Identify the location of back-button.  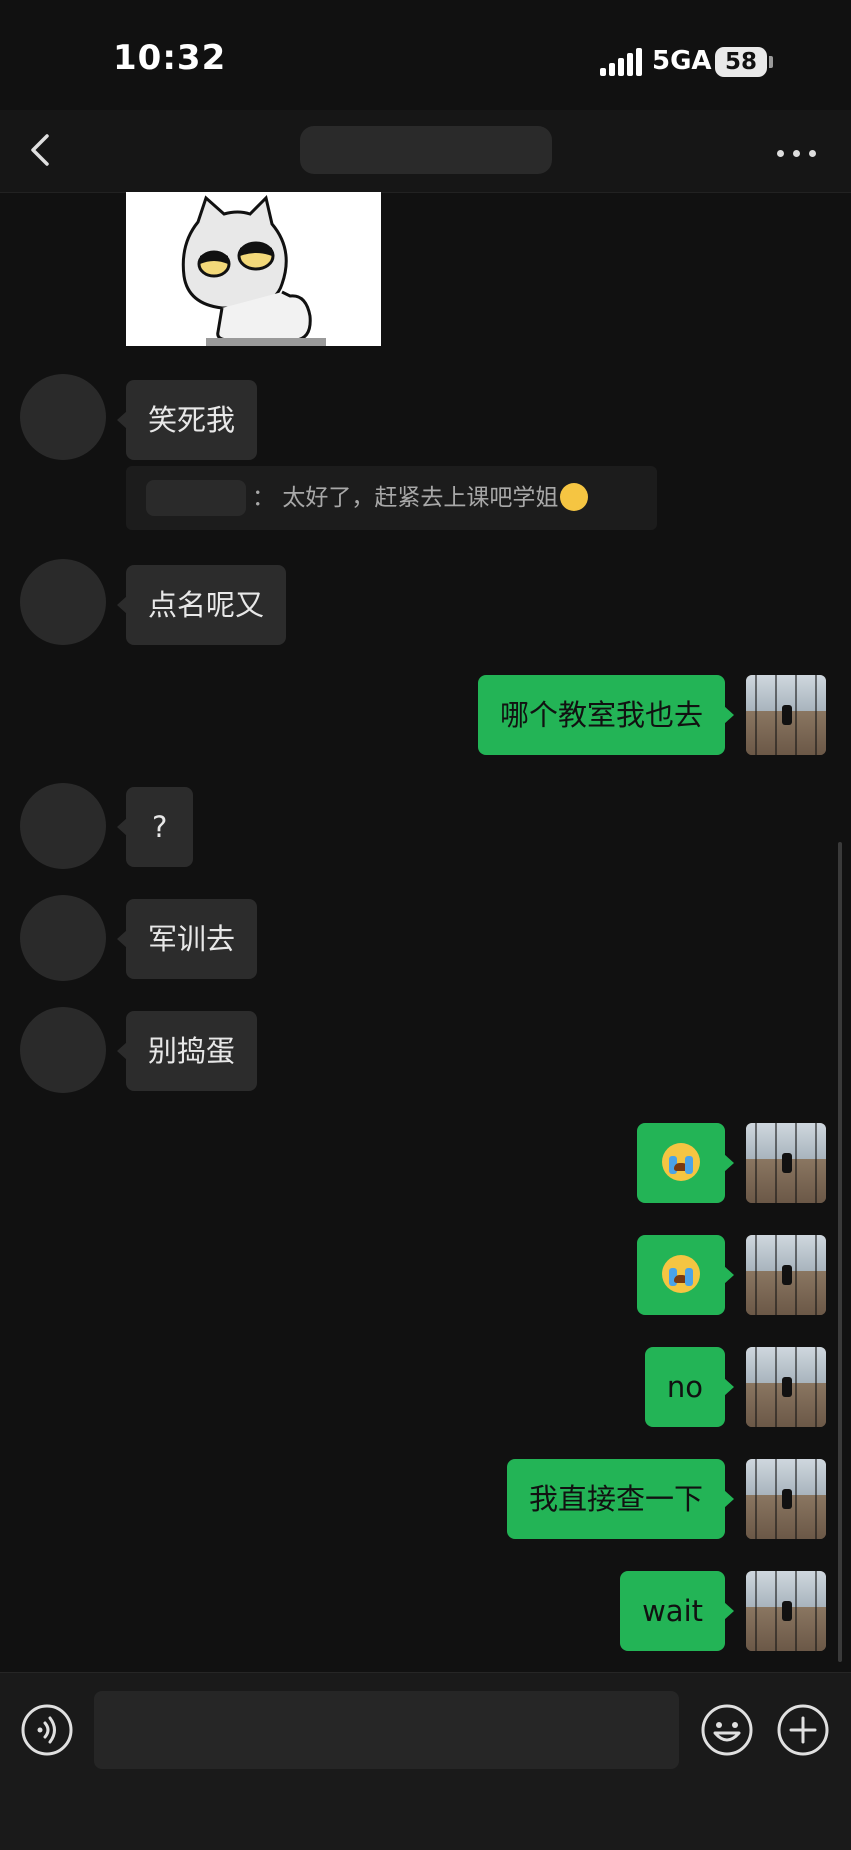
(42, 150).